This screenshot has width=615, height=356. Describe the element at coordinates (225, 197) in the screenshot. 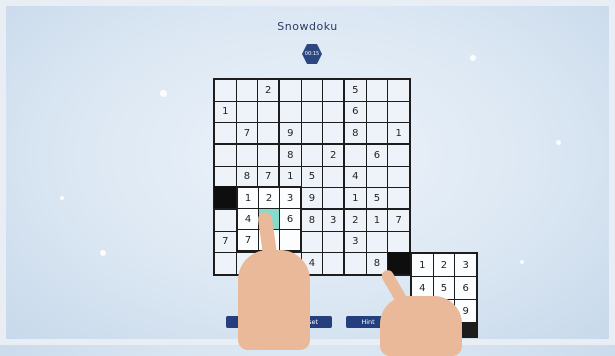

I see `selected-cell-marker` at that location.